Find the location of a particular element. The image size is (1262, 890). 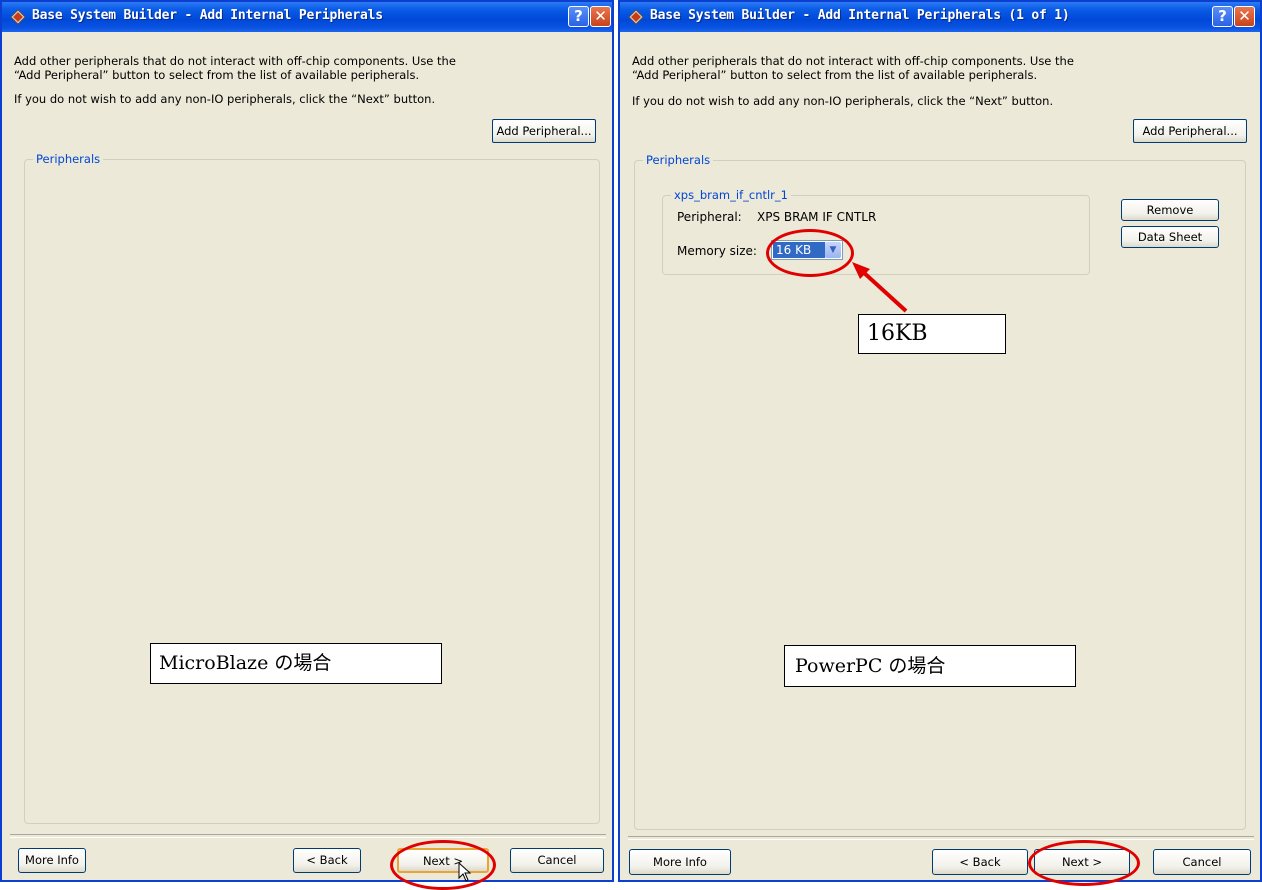

data-sheet-button: Data Sheet is located at coordinates (1170, 237).